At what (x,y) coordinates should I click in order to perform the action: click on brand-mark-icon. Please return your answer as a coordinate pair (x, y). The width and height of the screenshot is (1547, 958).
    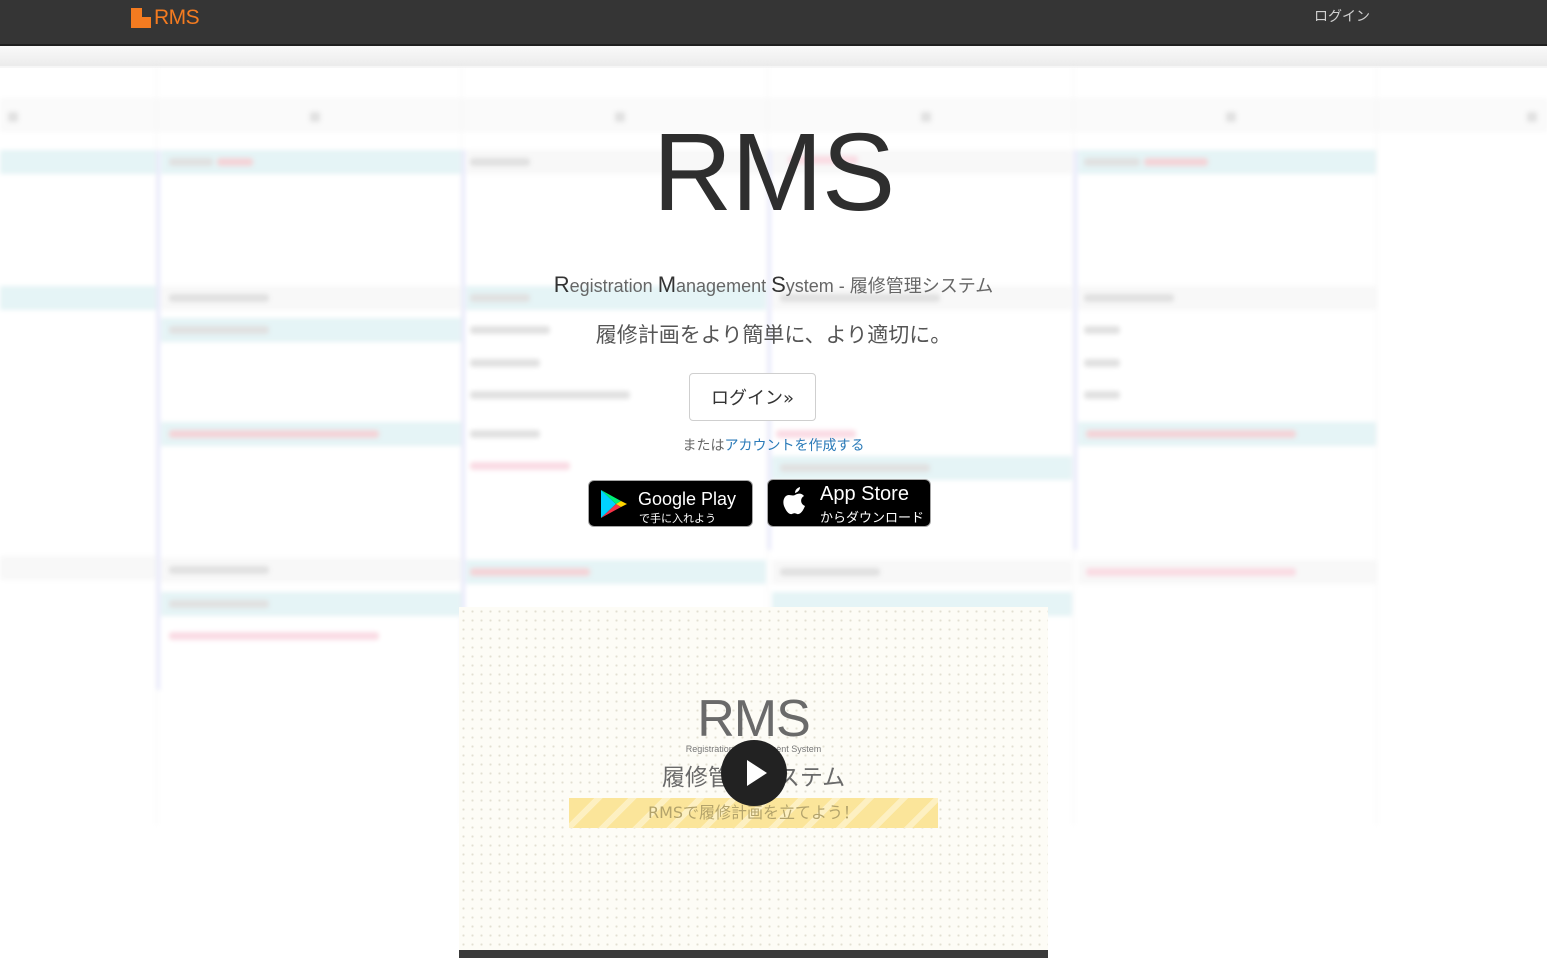
    Looking at the image, I should click on (141, 18).